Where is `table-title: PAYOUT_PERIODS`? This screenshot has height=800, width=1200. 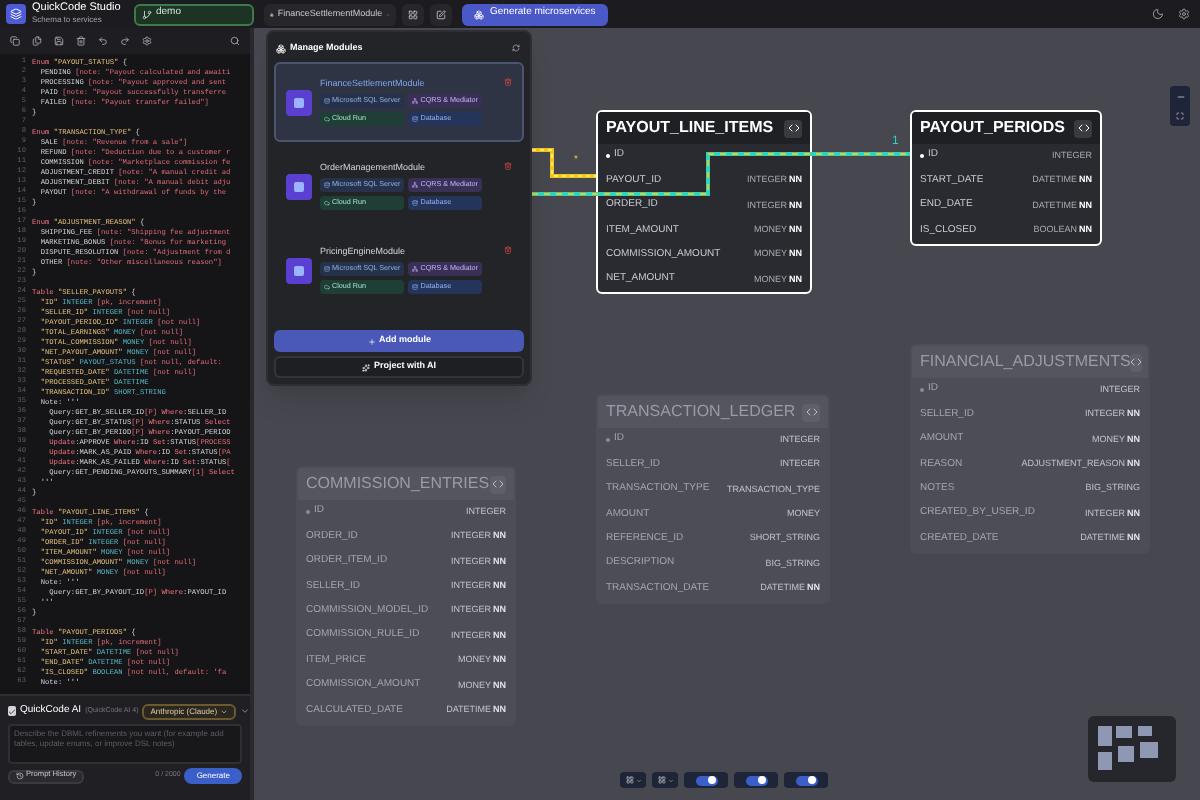
table-title: PAYOUT_PERIODS is located at coordinates (992, 128).